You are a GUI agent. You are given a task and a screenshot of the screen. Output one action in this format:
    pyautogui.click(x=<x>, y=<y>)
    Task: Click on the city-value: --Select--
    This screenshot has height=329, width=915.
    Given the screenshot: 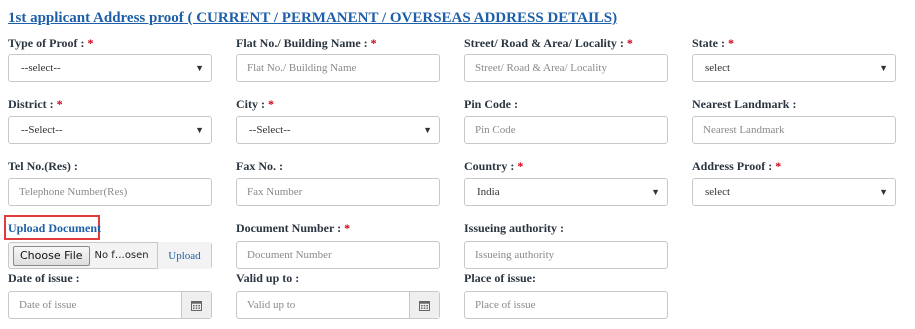 What is the action you would take?
    pyautogui.click(x=270, y=130)
    